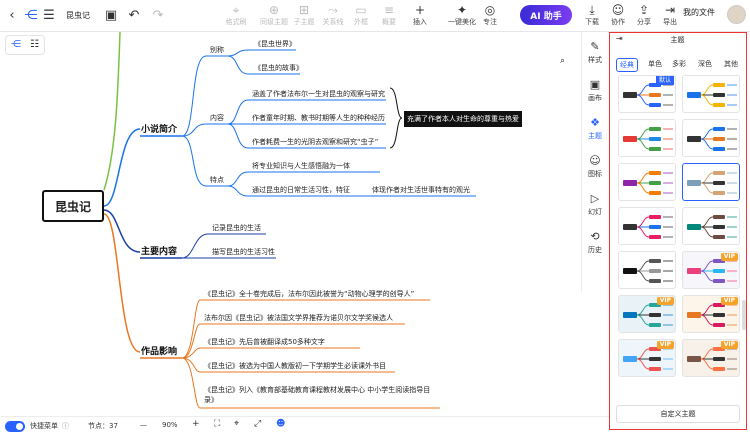 The width and height of the screenshot is (750, 435). Describe the element at coordinates (301, 190) in the screenshot. I see `topic-node: 通过昆虫的日常生活习性，特征` at that location.